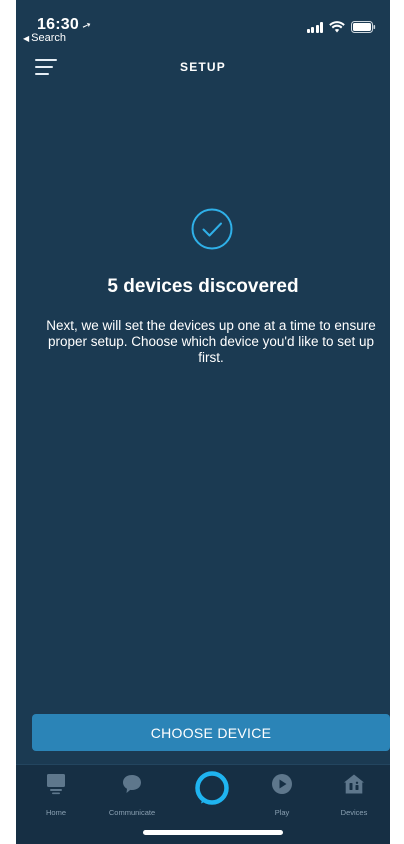 Image resolution: width=404 pixels, height=844 pixels. What do you see at coordinates (282, 796) in the screenshot?
I see `tab-play: Play` at bounding box center [282, 796].